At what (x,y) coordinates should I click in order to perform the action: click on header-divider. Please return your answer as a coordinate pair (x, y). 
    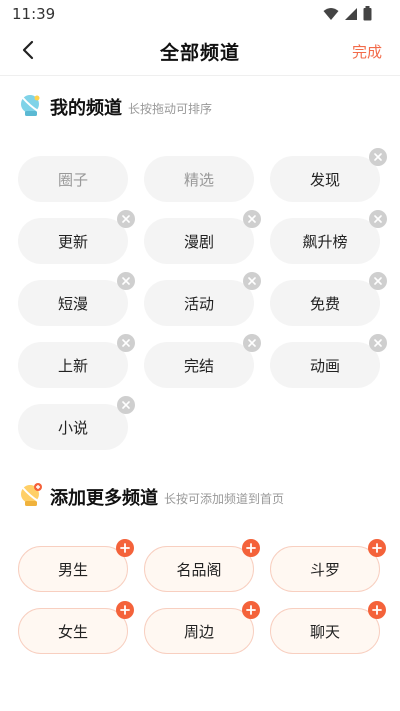
    Looking at the image, I should click on (200, 75).